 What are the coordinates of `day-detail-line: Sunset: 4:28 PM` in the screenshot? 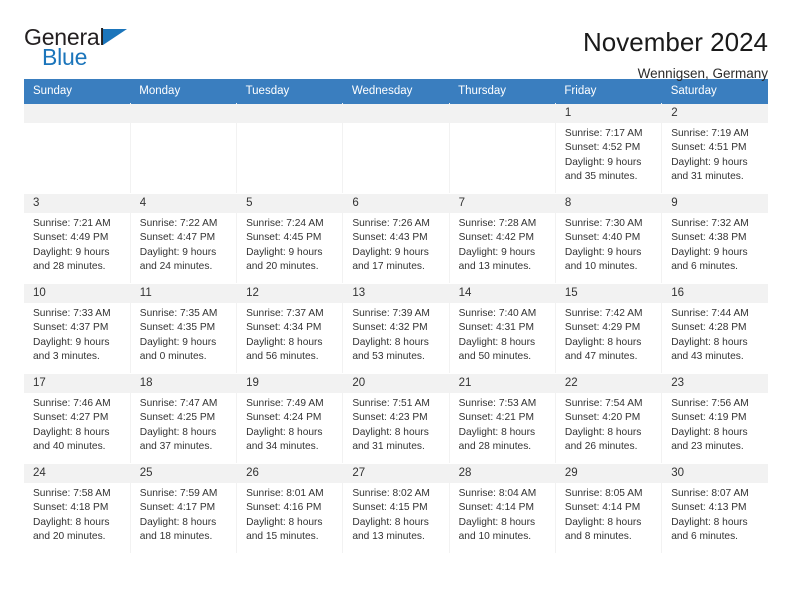 It's located at (709, 328).